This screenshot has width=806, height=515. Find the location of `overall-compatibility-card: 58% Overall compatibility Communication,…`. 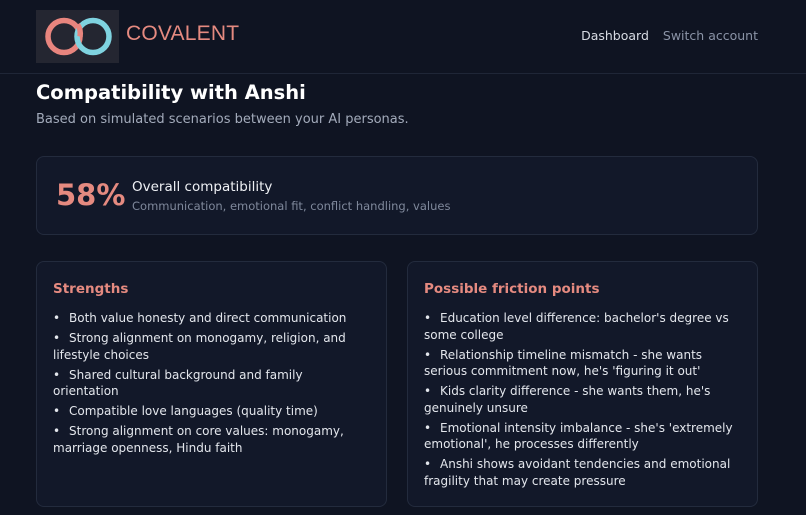

overall-compatibility-card: 58% Overall compatibility Communication,… is located at coordinates (397, 195).